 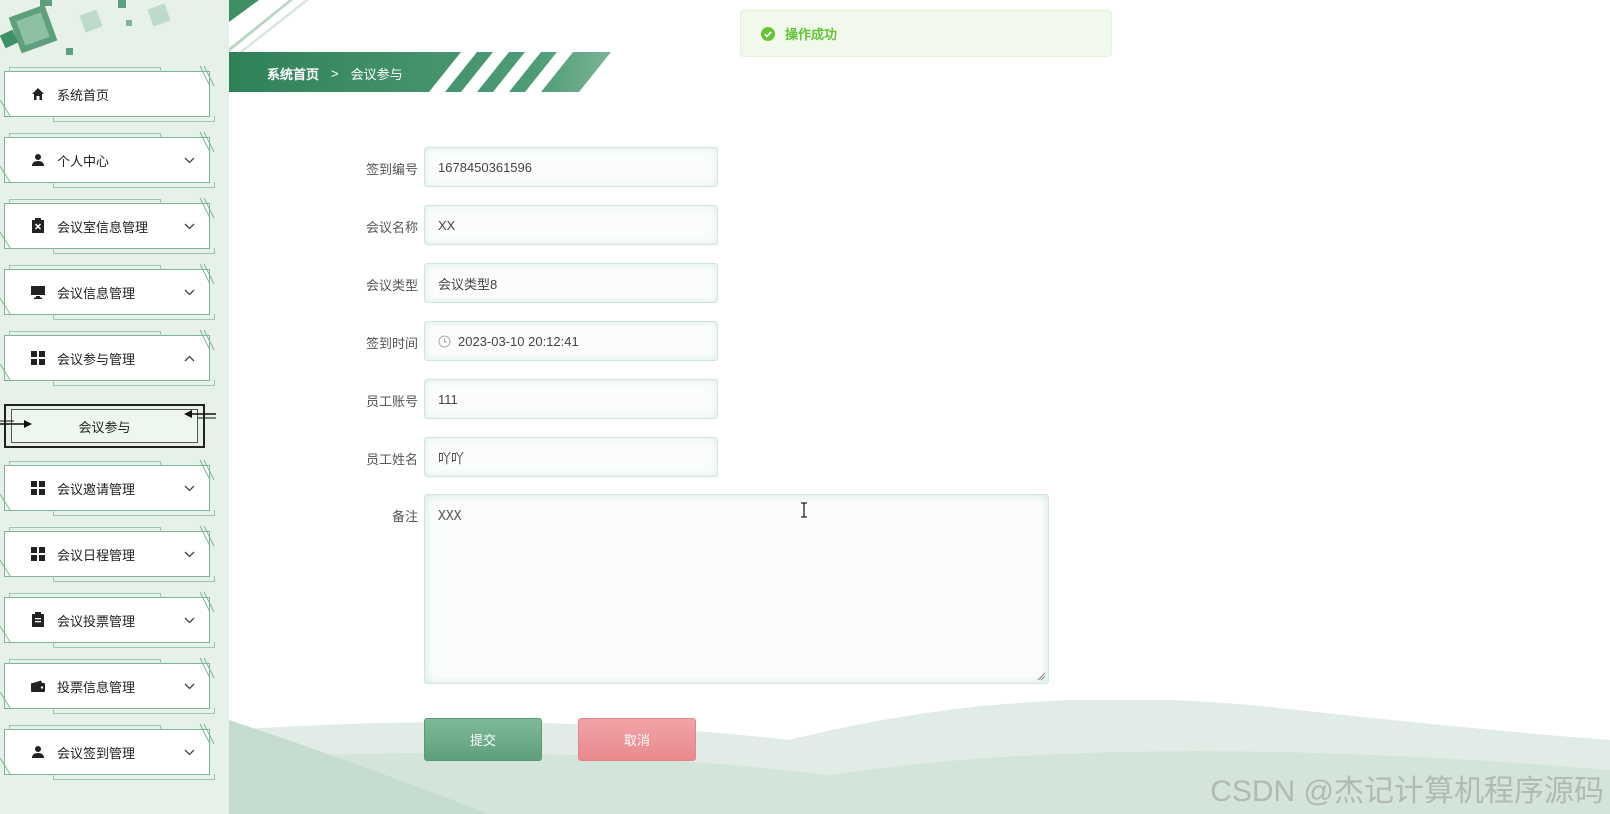 I want to click on home-icon, so click(x=38, y=94).